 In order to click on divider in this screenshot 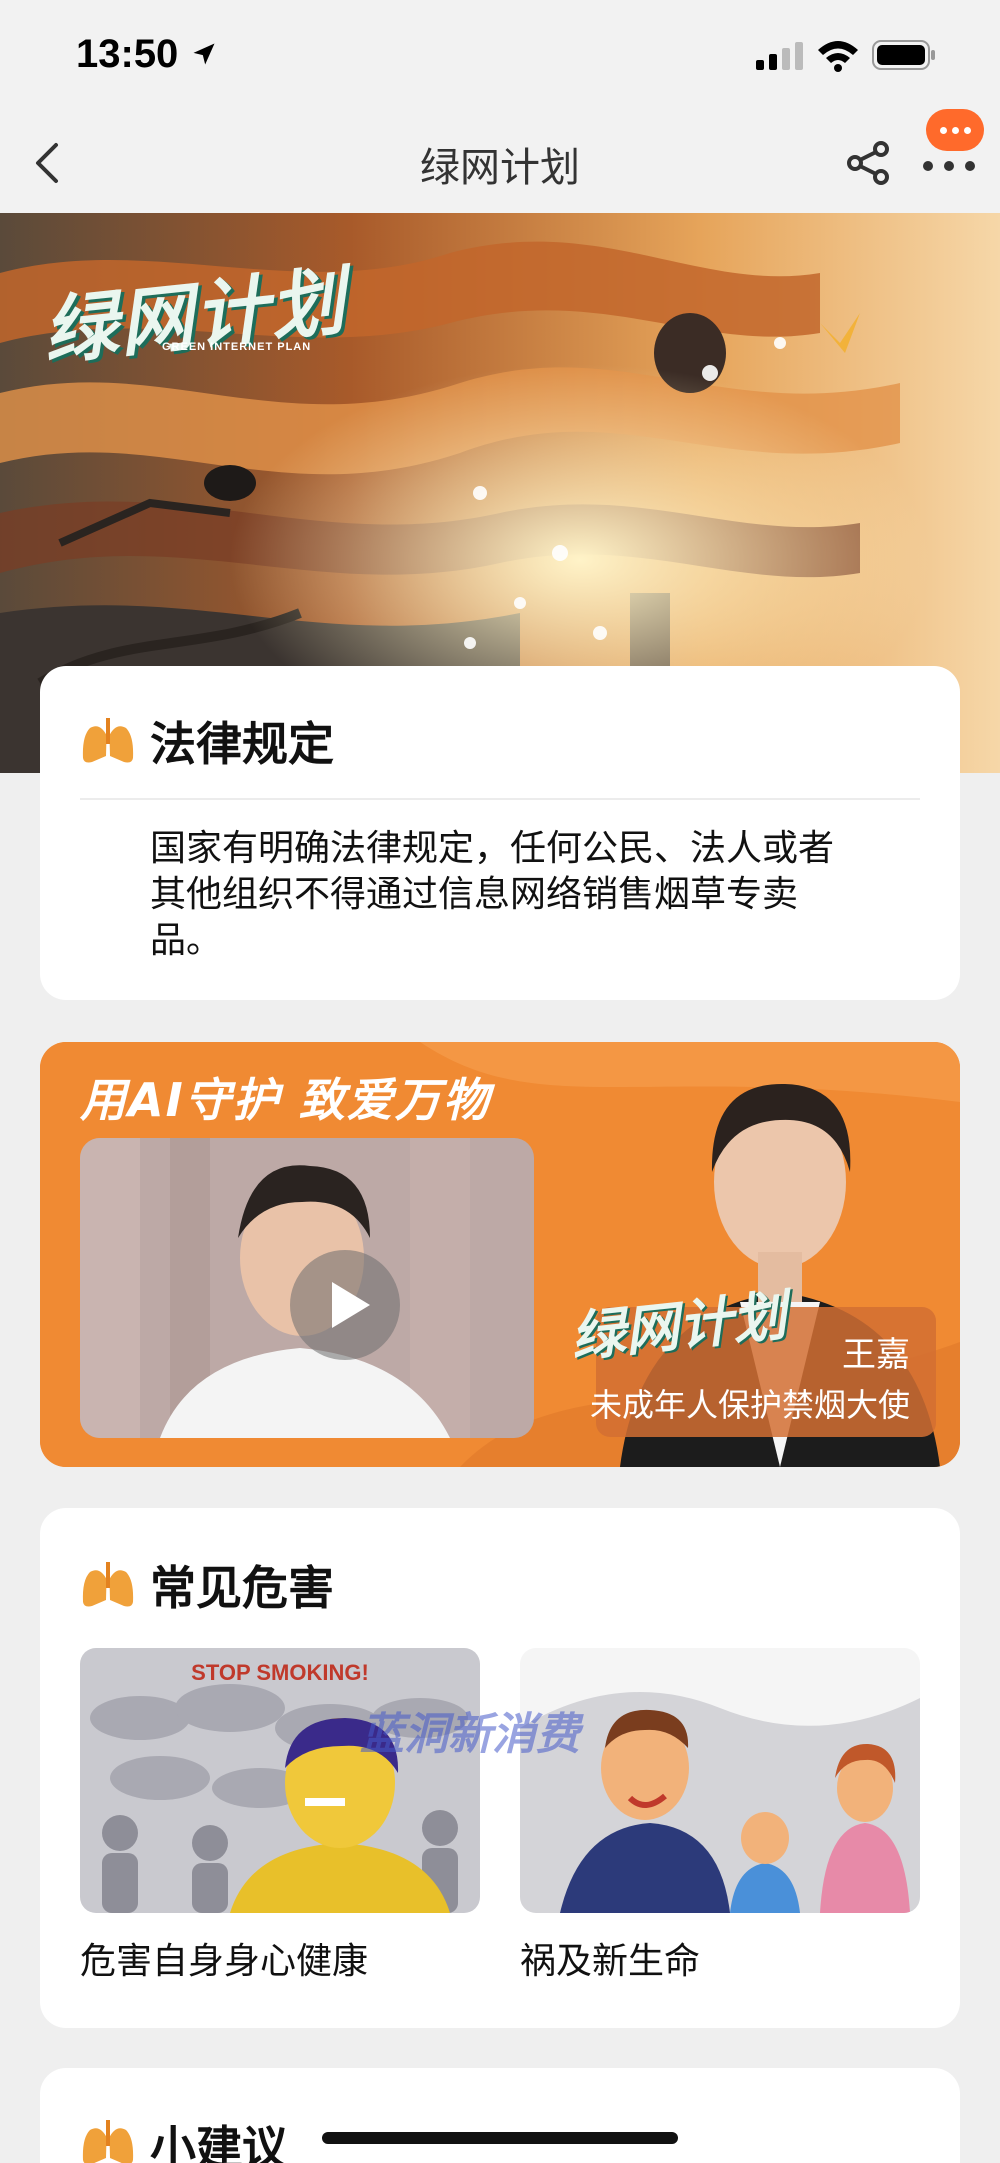, I will do `click(500, 799)`.